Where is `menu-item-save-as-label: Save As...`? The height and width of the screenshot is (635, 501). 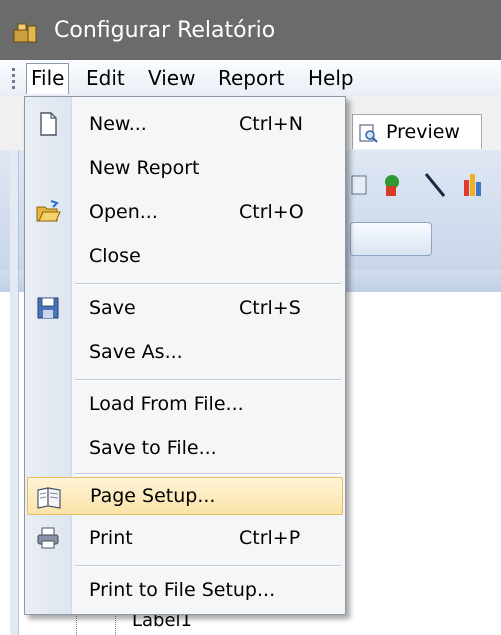 menu-item-save-as-label: Save As... is located at coordinates (136, 352).